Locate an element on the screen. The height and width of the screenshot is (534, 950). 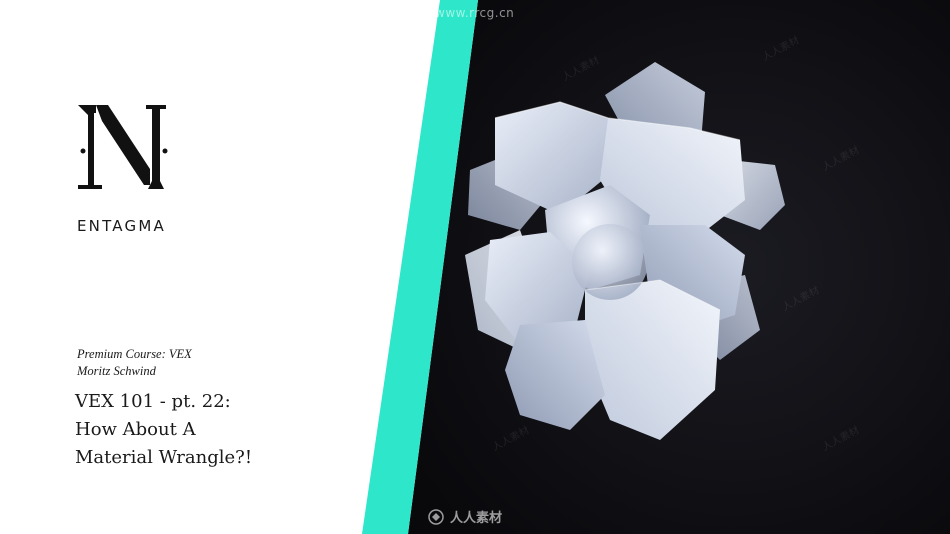
entagma-n-logo-icon is located at coordinates (123, 147).